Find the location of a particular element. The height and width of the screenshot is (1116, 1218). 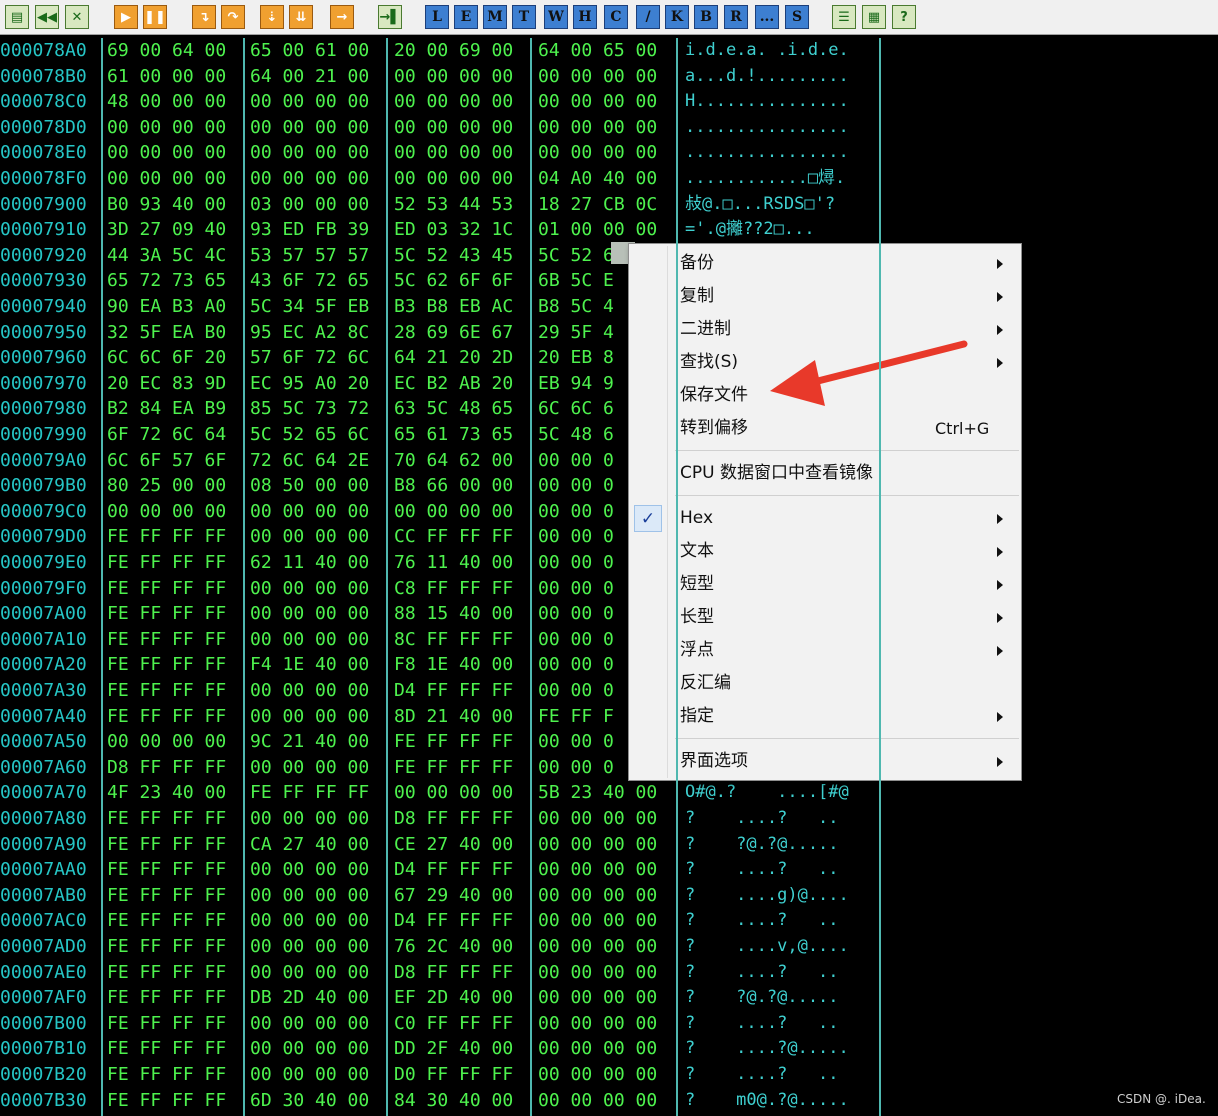

hex-byte-group: 8D 21 40 00 is located at coordinates (454, 716).